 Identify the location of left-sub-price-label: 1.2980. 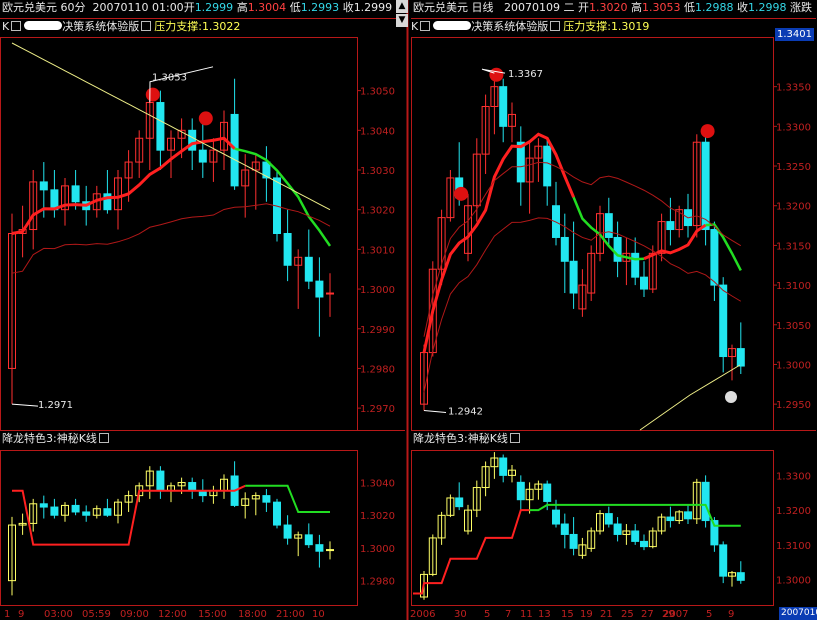
(377, 582).